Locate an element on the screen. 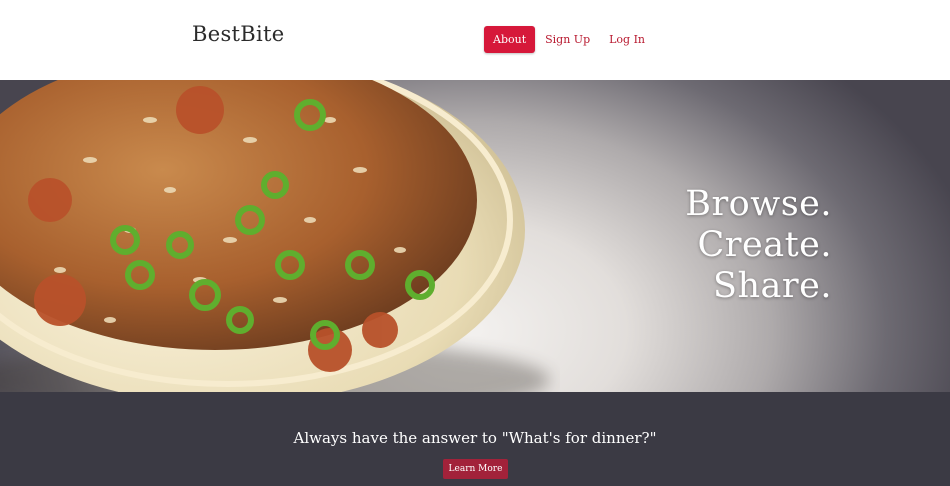 This screenshot has width=950, height=486. main-nav: About Sign Up Log In is located at coordinates (569, 39).